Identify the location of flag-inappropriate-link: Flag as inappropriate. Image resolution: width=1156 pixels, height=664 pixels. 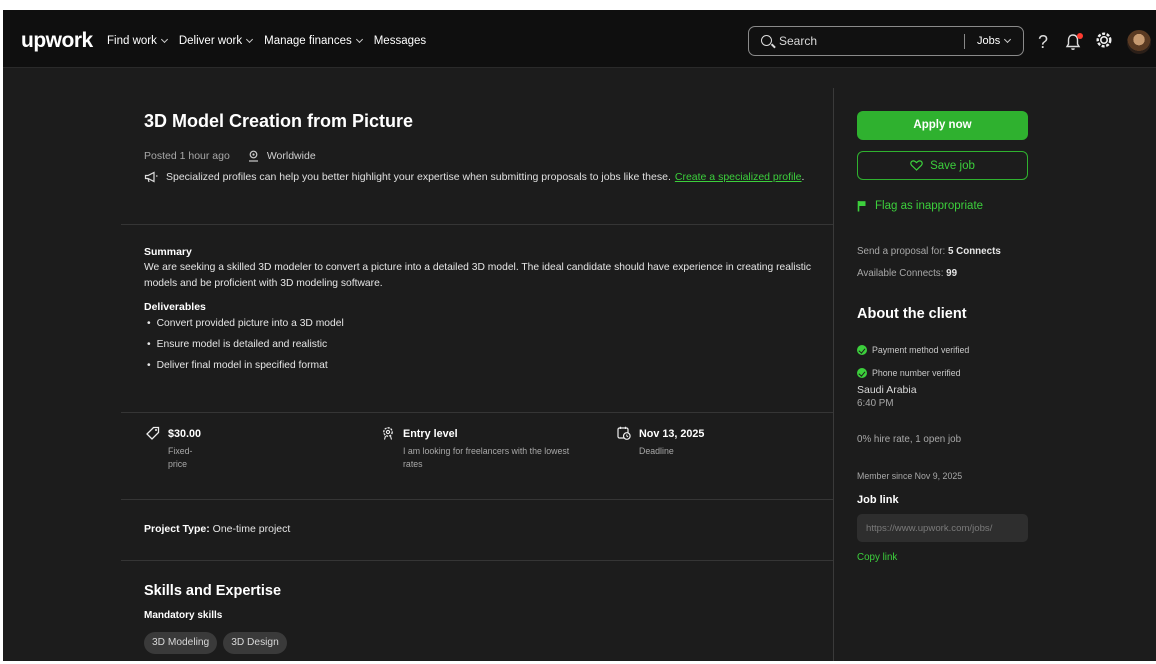
(920, 206).